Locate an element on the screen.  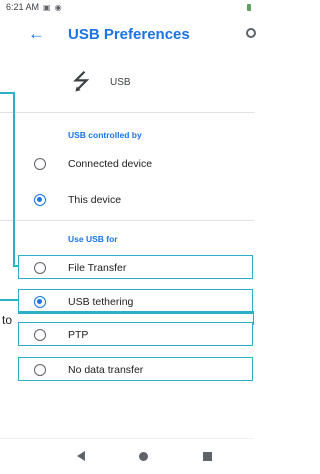
usb-icon: ⭍ is located at coordinates (81, 81).